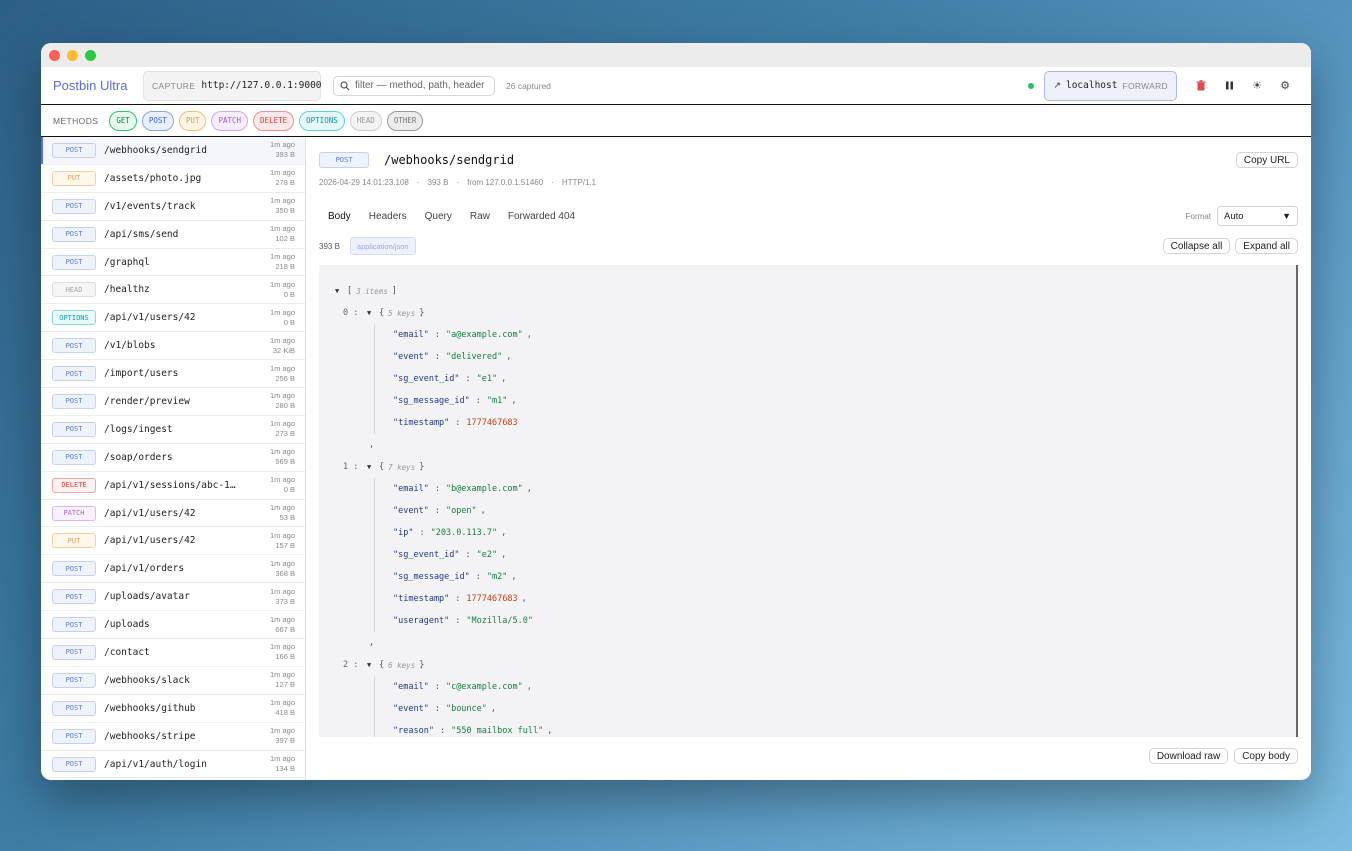  I want to click on request-row: POST/graphql 1m ago 218 B, so click(173, 263).